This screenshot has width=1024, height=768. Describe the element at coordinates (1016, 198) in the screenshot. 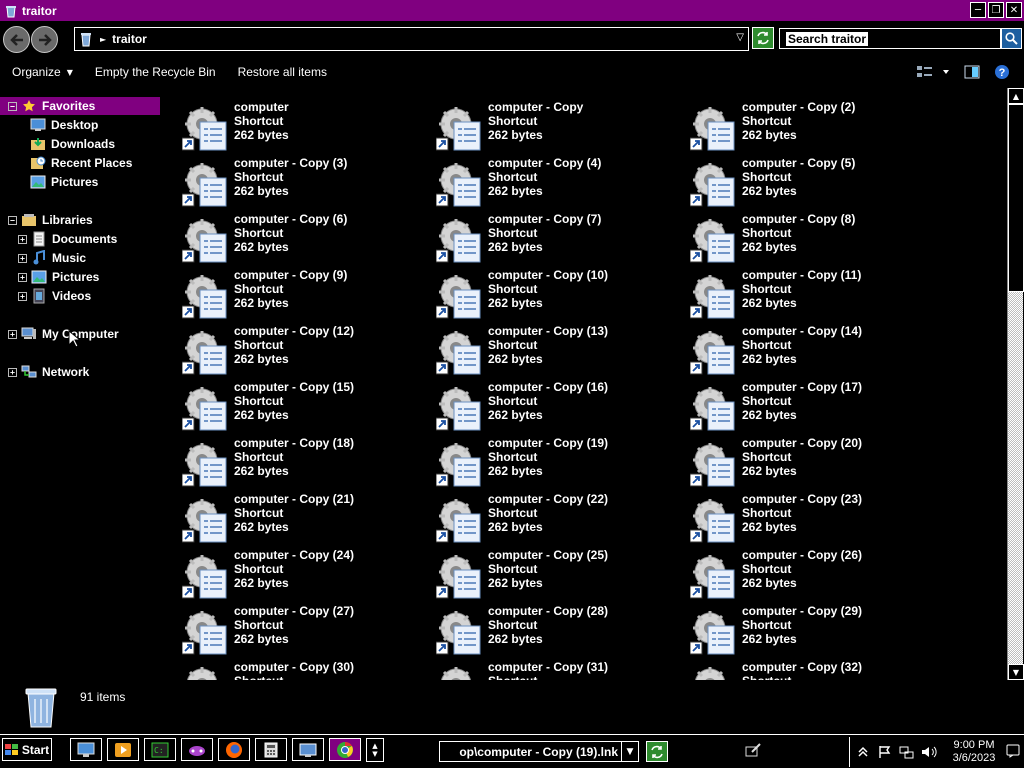

I see `scroll-thumb` at that location.